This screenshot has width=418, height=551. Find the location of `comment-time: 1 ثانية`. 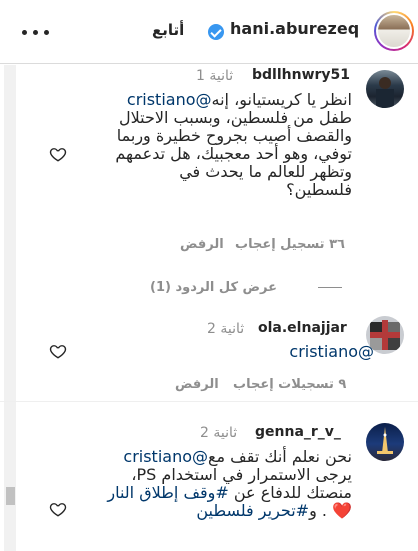

comment-time: 1 ثانية is located at coordinates (214, 76).